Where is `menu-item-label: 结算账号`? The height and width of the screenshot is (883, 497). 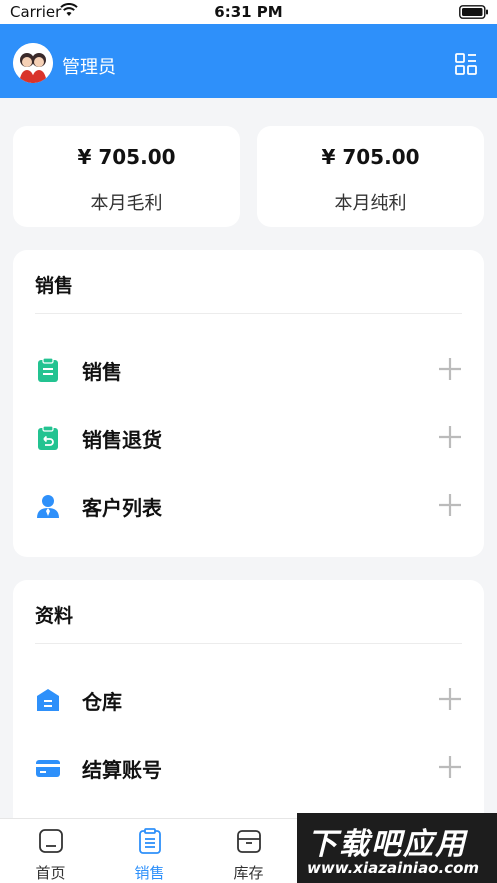 menu-item-label: 结算账号 is located at coordinates (122, 770).